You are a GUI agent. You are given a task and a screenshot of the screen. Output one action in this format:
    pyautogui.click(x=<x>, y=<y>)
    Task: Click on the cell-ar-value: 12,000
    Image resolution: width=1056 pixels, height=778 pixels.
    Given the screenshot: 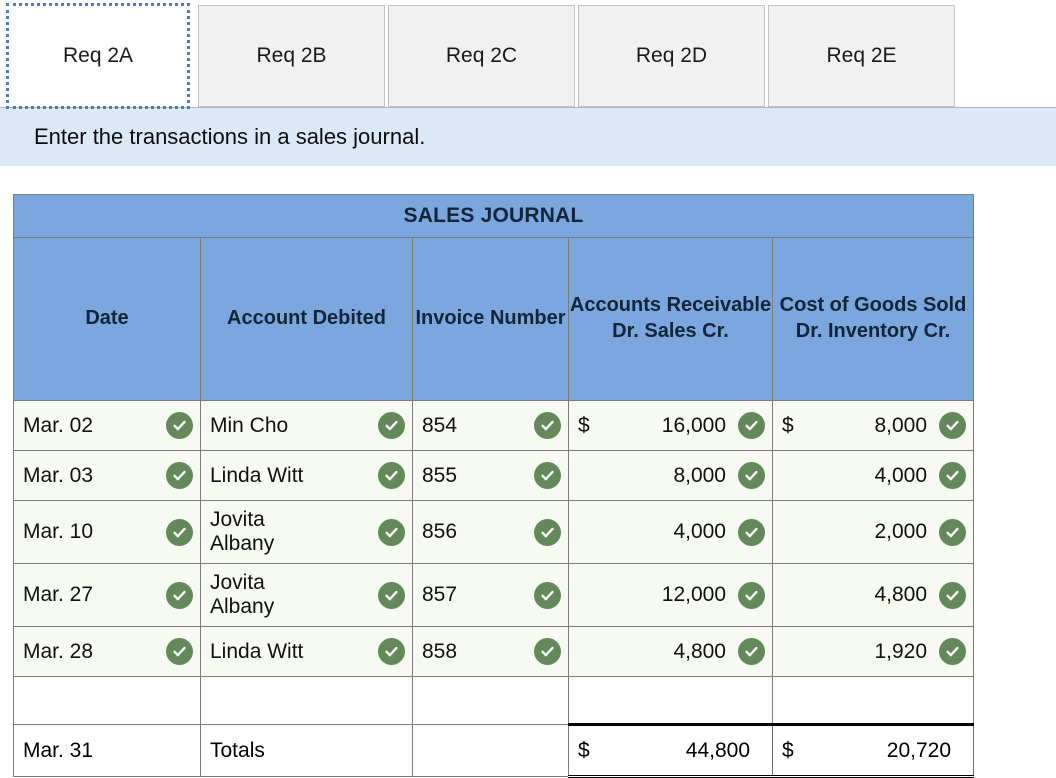 What is the action you would take?
    pyautogui.click(x=693, y=594)
    